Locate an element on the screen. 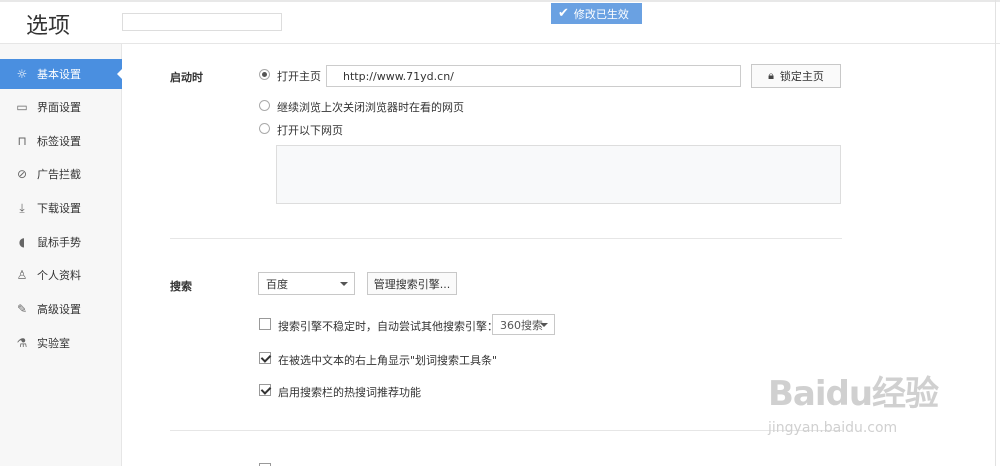 Image resolution: width=1000 pixels, height=466 pixels. watermark-url: jingyan.baidu.com is located at coordinates (833, 428).